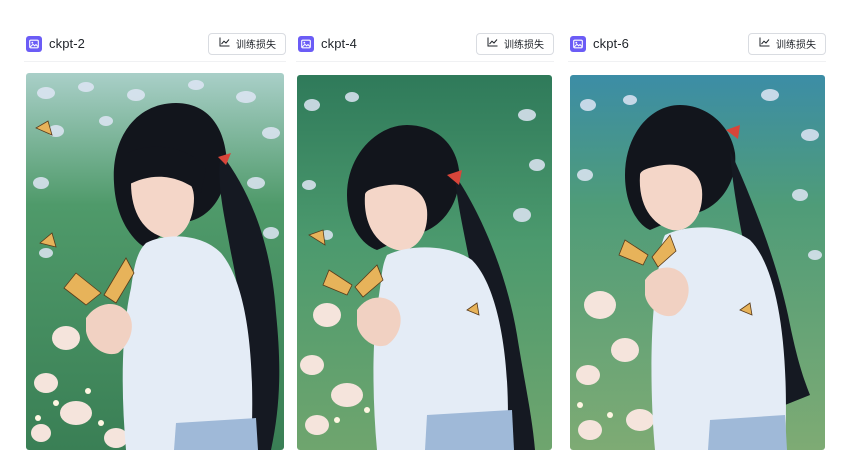 The image size is (848, 460). Describe the element at coordinates (339, 43) in the screenshot. I see `checkpoint-title: ckpt-4` at that location.